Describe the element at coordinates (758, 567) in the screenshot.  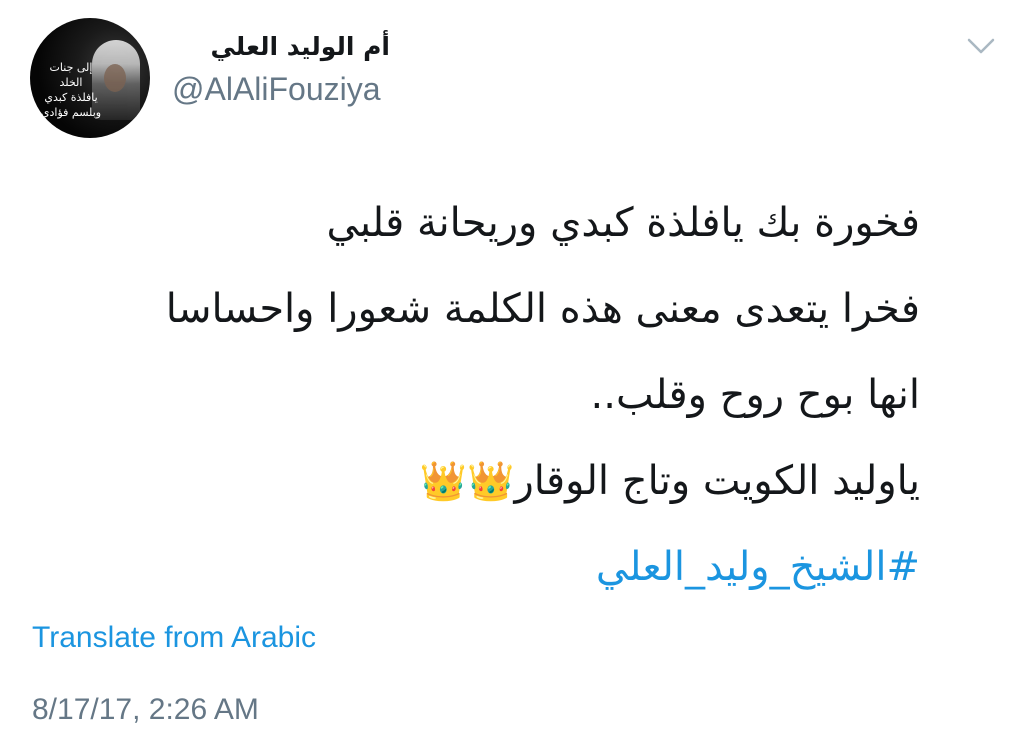
I see `hashtag-link: #الشيخ_وليد_العلي` at that location.